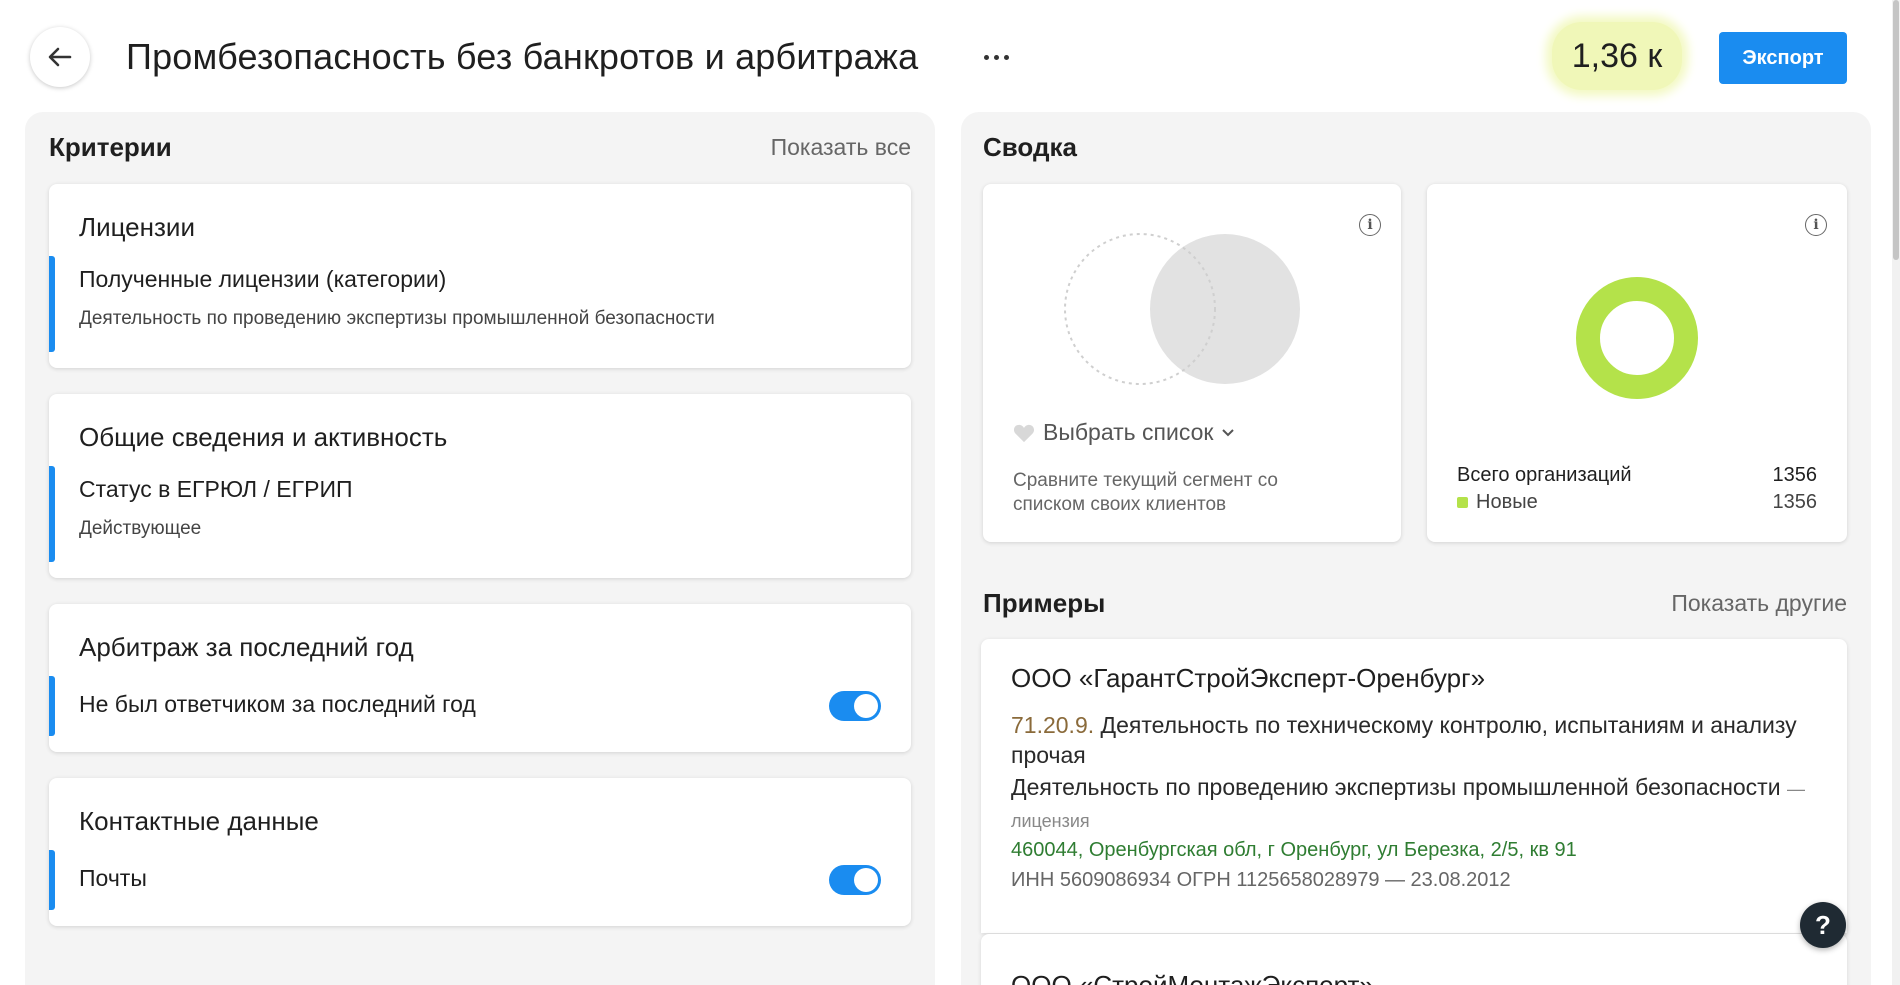 This screenshot has width=1900, height=985. I want to click on criteria-card-contacts: Контактные данные Почты, so click(480, 852).